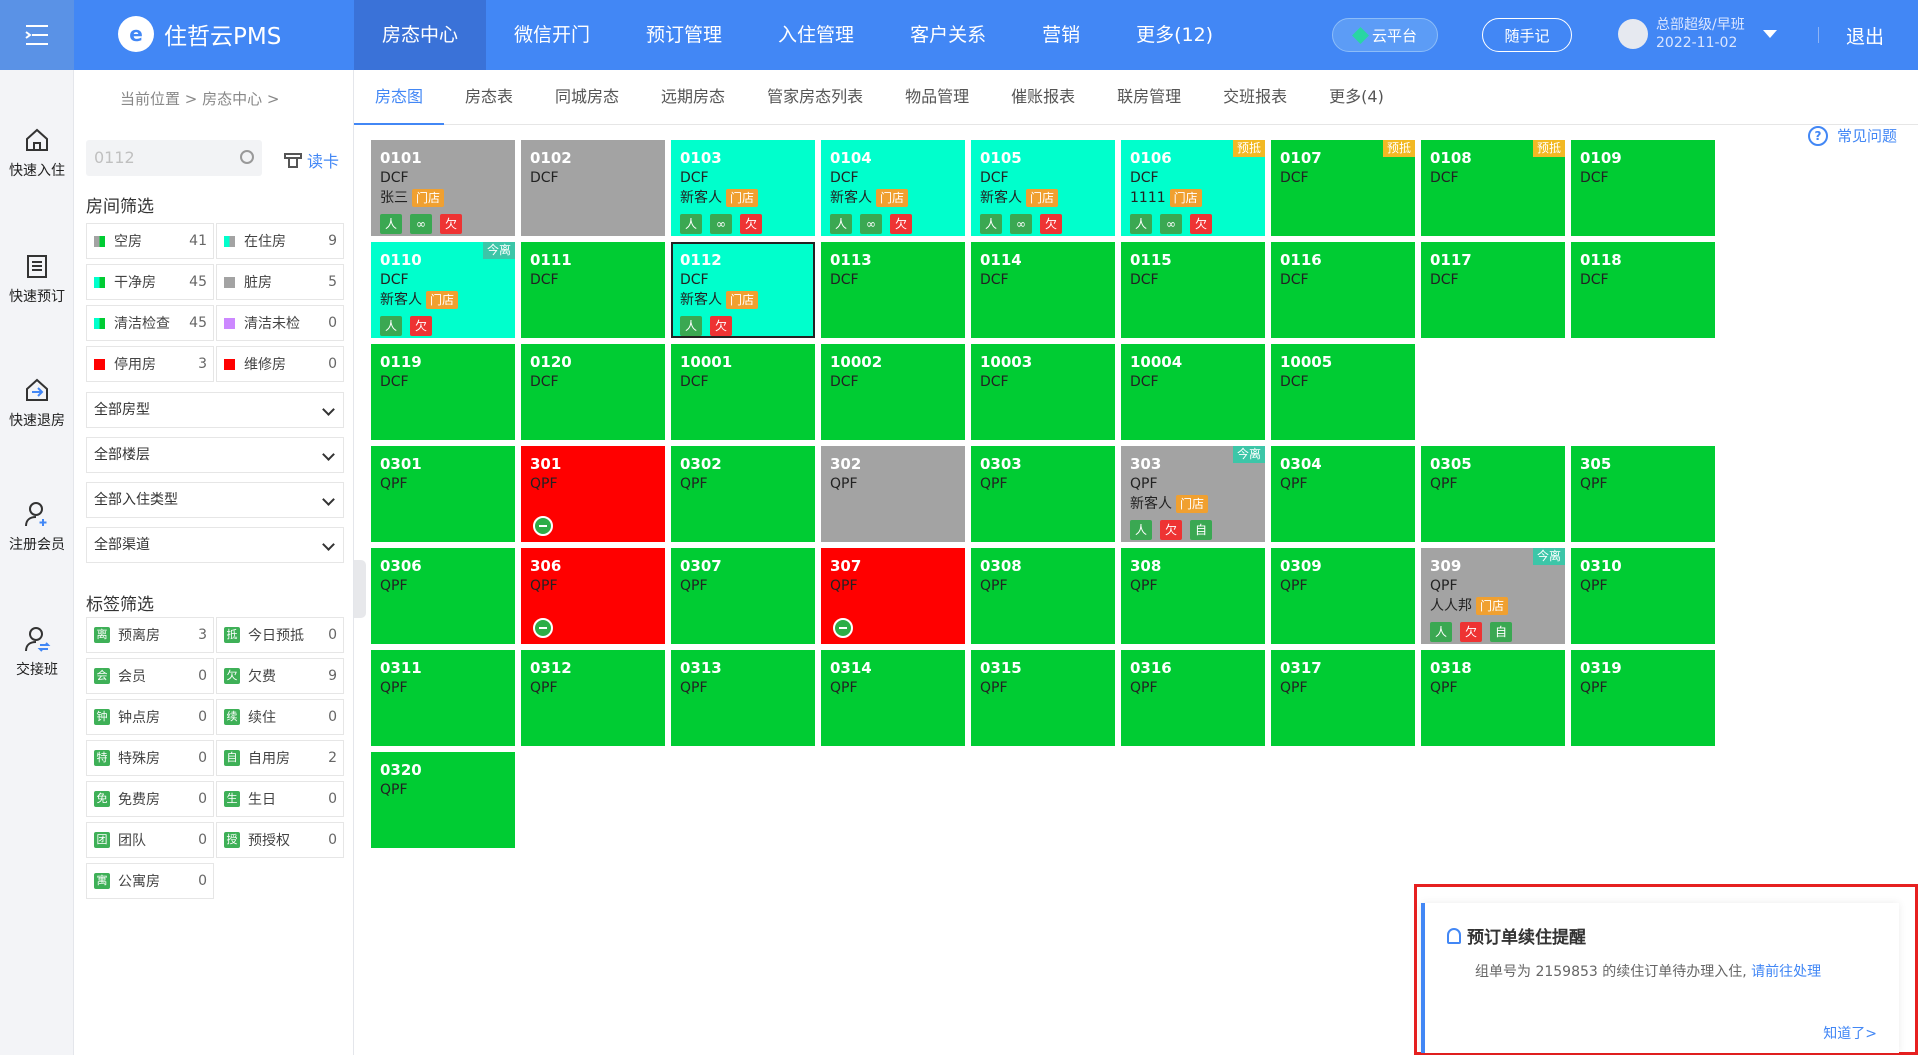 The width and height of the screenshot is (1918, 1055). I want to click on tag-filter-item: 钟钟点房 0, so click(150, 717).